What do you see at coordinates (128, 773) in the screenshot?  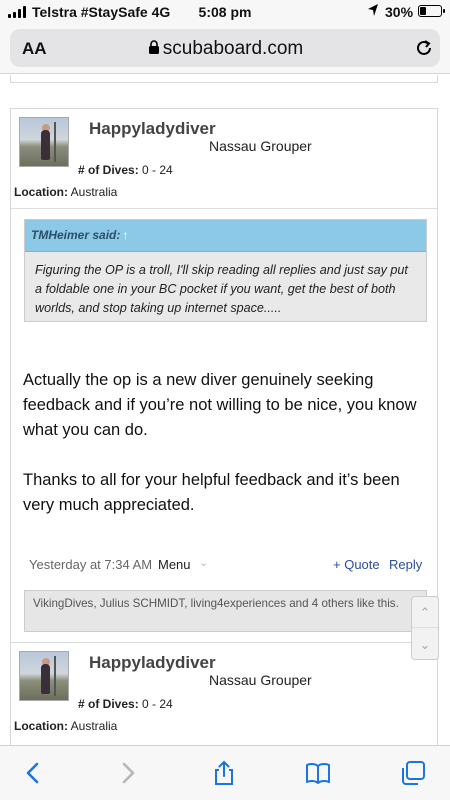 I see `forward-icon` at bounding box center [128, 773].